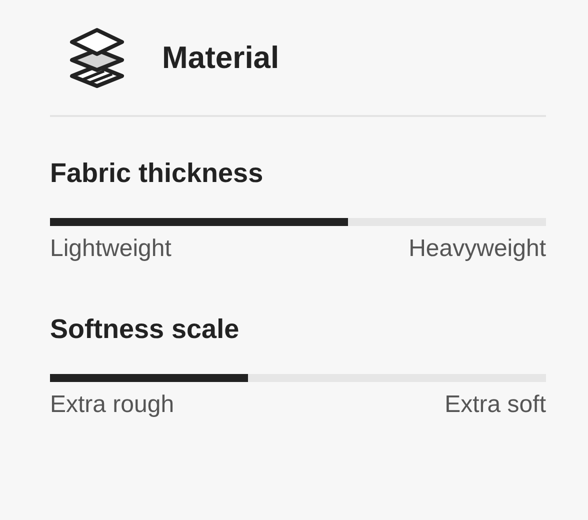 This screenshot has height=520, width=588. Describe the element at coordinates (145, 329) in the screenshot. I see `scale-title: Softness scale` at that location.